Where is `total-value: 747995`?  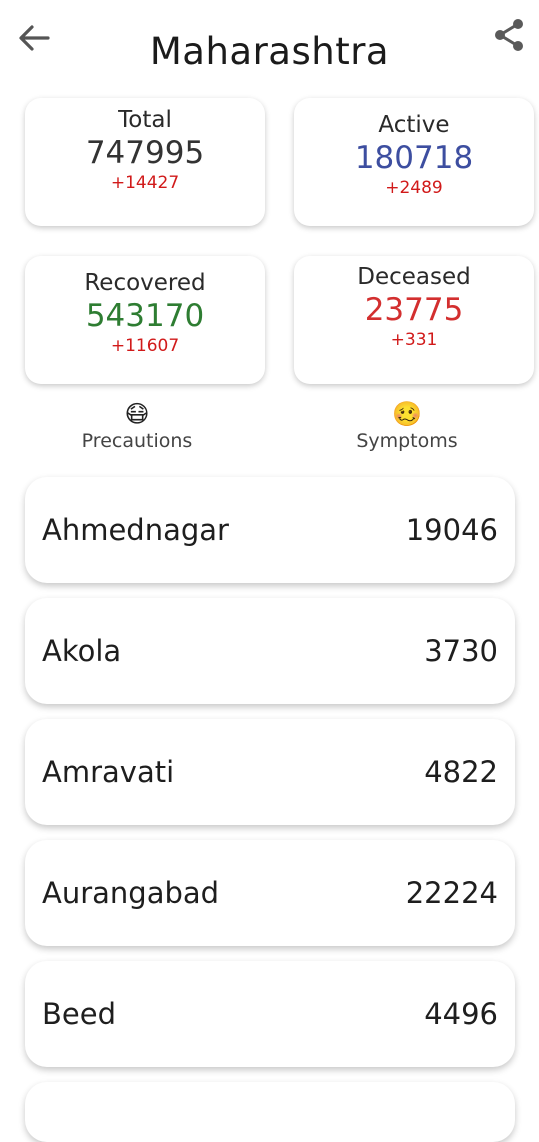 total-value: 747995 is located at coordinates (145, 153).